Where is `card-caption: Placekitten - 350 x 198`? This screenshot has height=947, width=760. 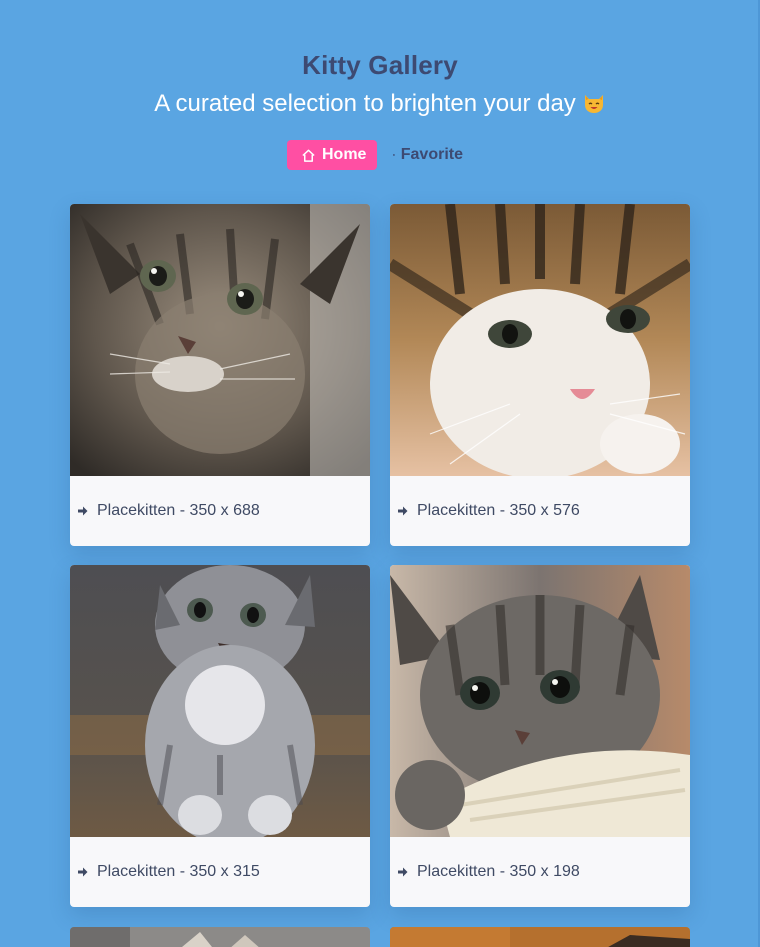 card-caption: Placekitten - 350 x 198 is located at coordinates (540, 872).